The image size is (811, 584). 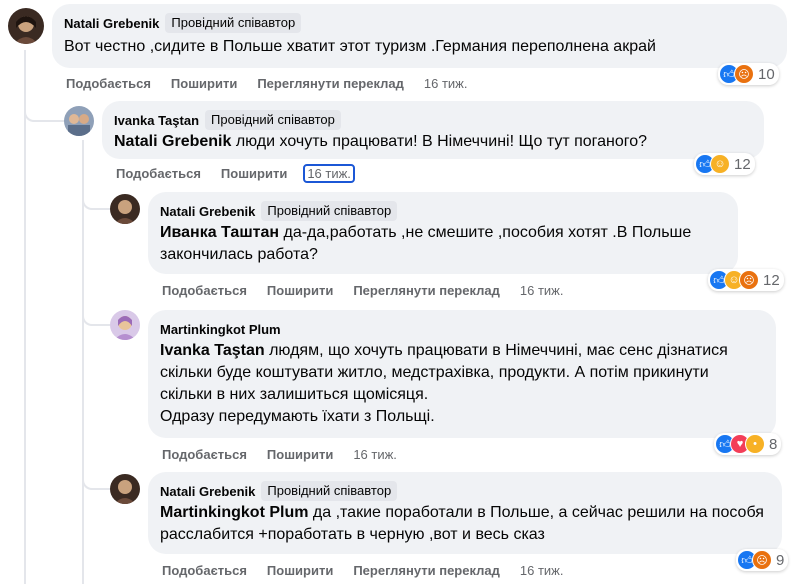 What do you see at coordinates (220, 329) in the screenshot?
I see `author-name: Martinkingkot Plum` at bounding box center [220, 329].